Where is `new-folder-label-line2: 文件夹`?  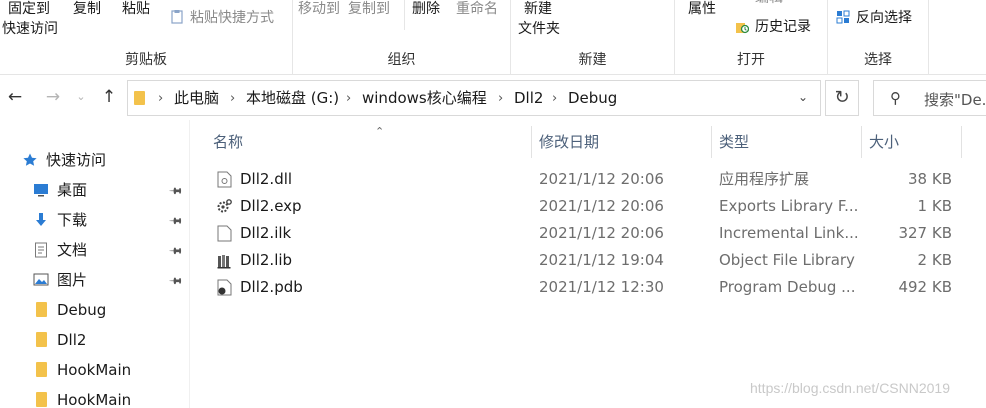 new-folder-label-line2: 文件夹 is located at coordinates (539, 29).